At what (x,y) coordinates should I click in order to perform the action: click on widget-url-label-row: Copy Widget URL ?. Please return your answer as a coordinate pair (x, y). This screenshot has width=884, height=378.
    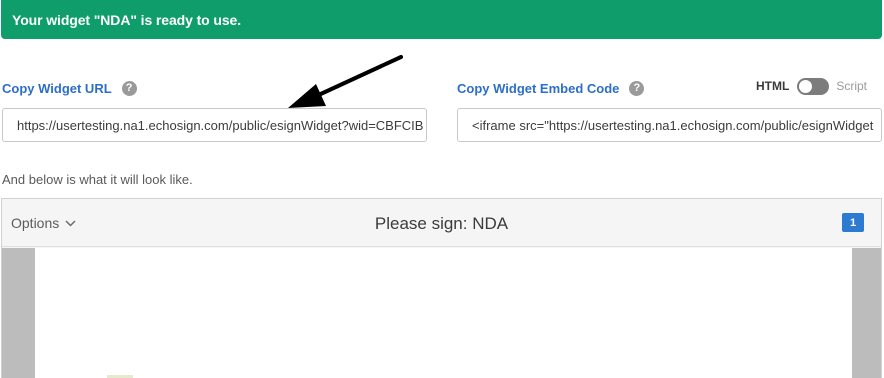
    Looking at the image, I should click on (69, 88).